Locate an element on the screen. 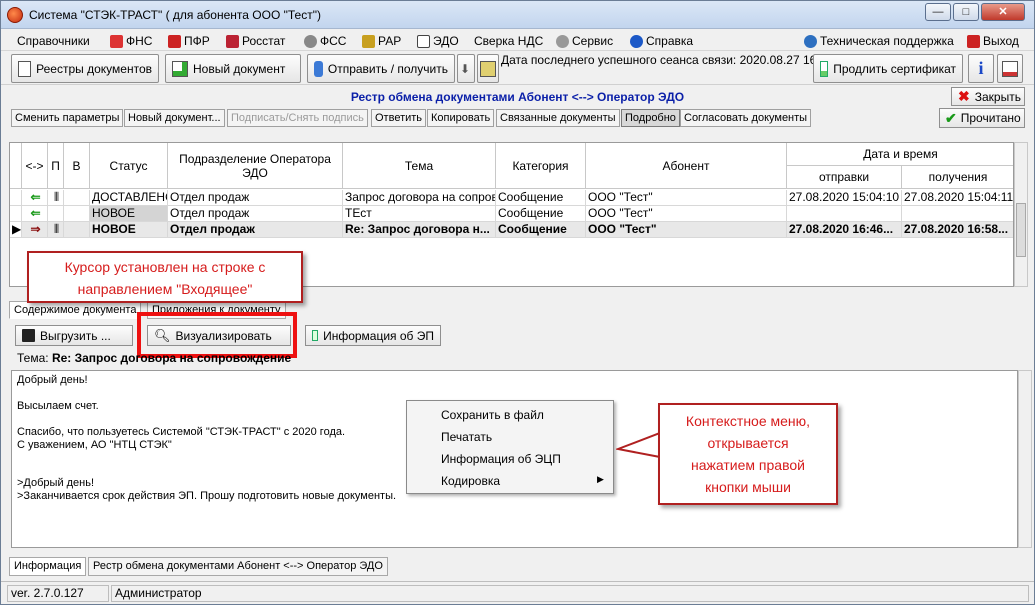  menu-directories: Справочники is located at coordinates (53, 41).